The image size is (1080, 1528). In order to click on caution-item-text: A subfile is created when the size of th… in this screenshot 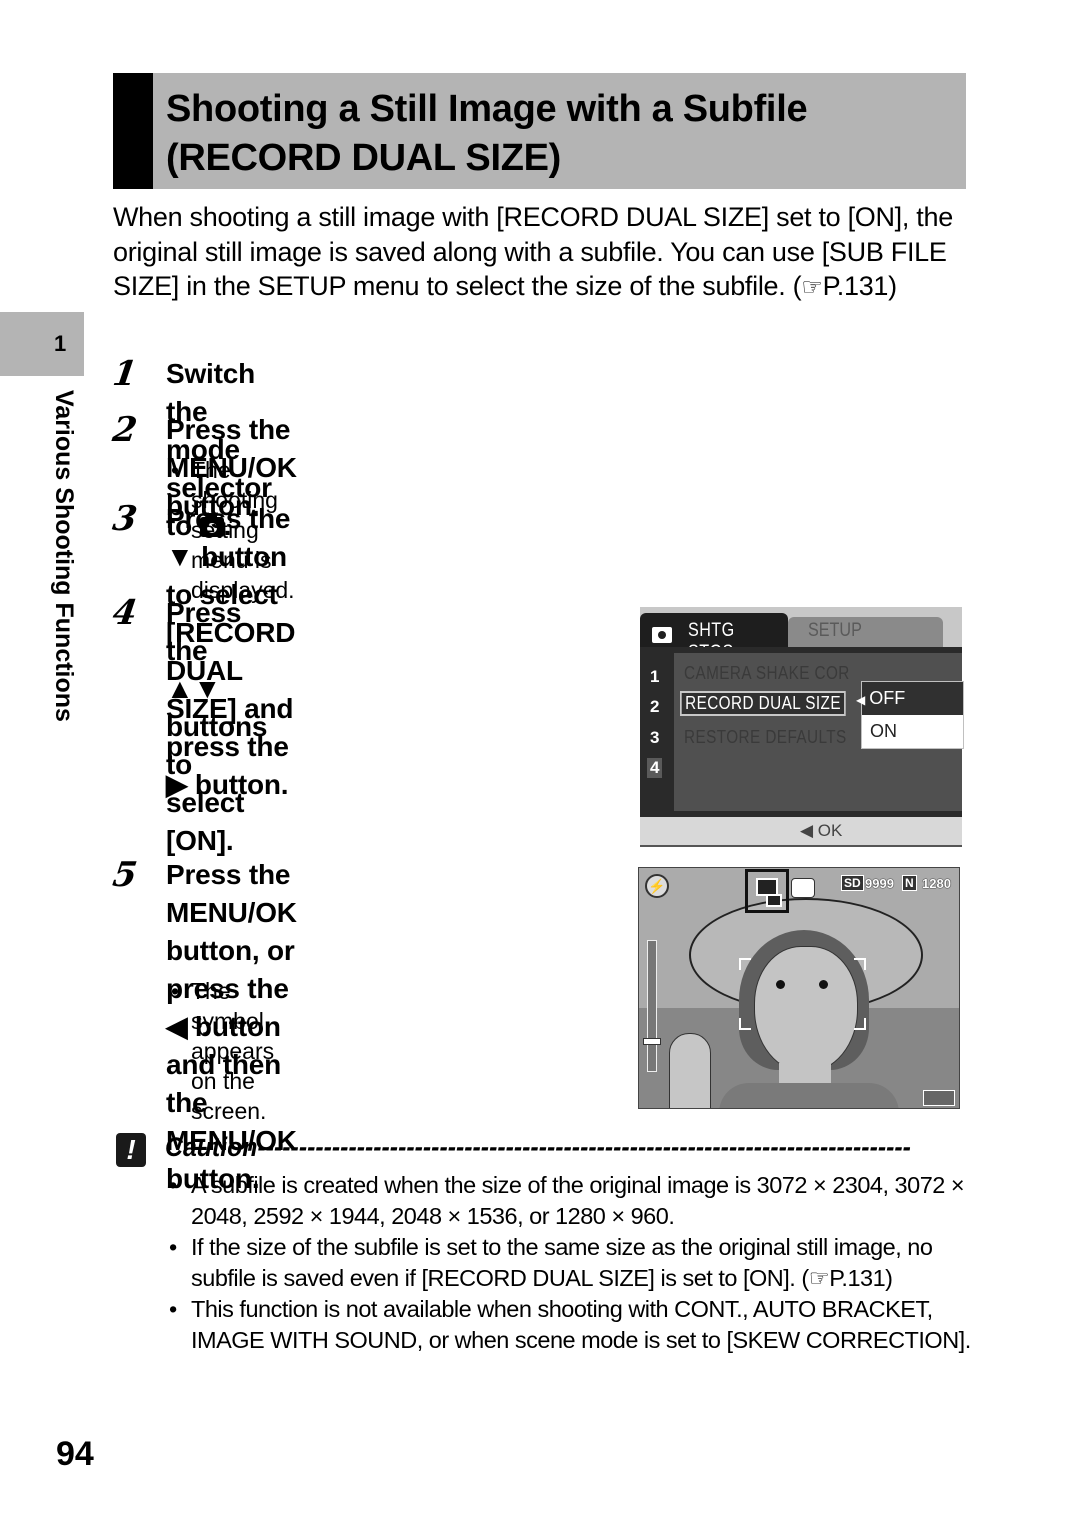, I will do `click(578, 1200)`.